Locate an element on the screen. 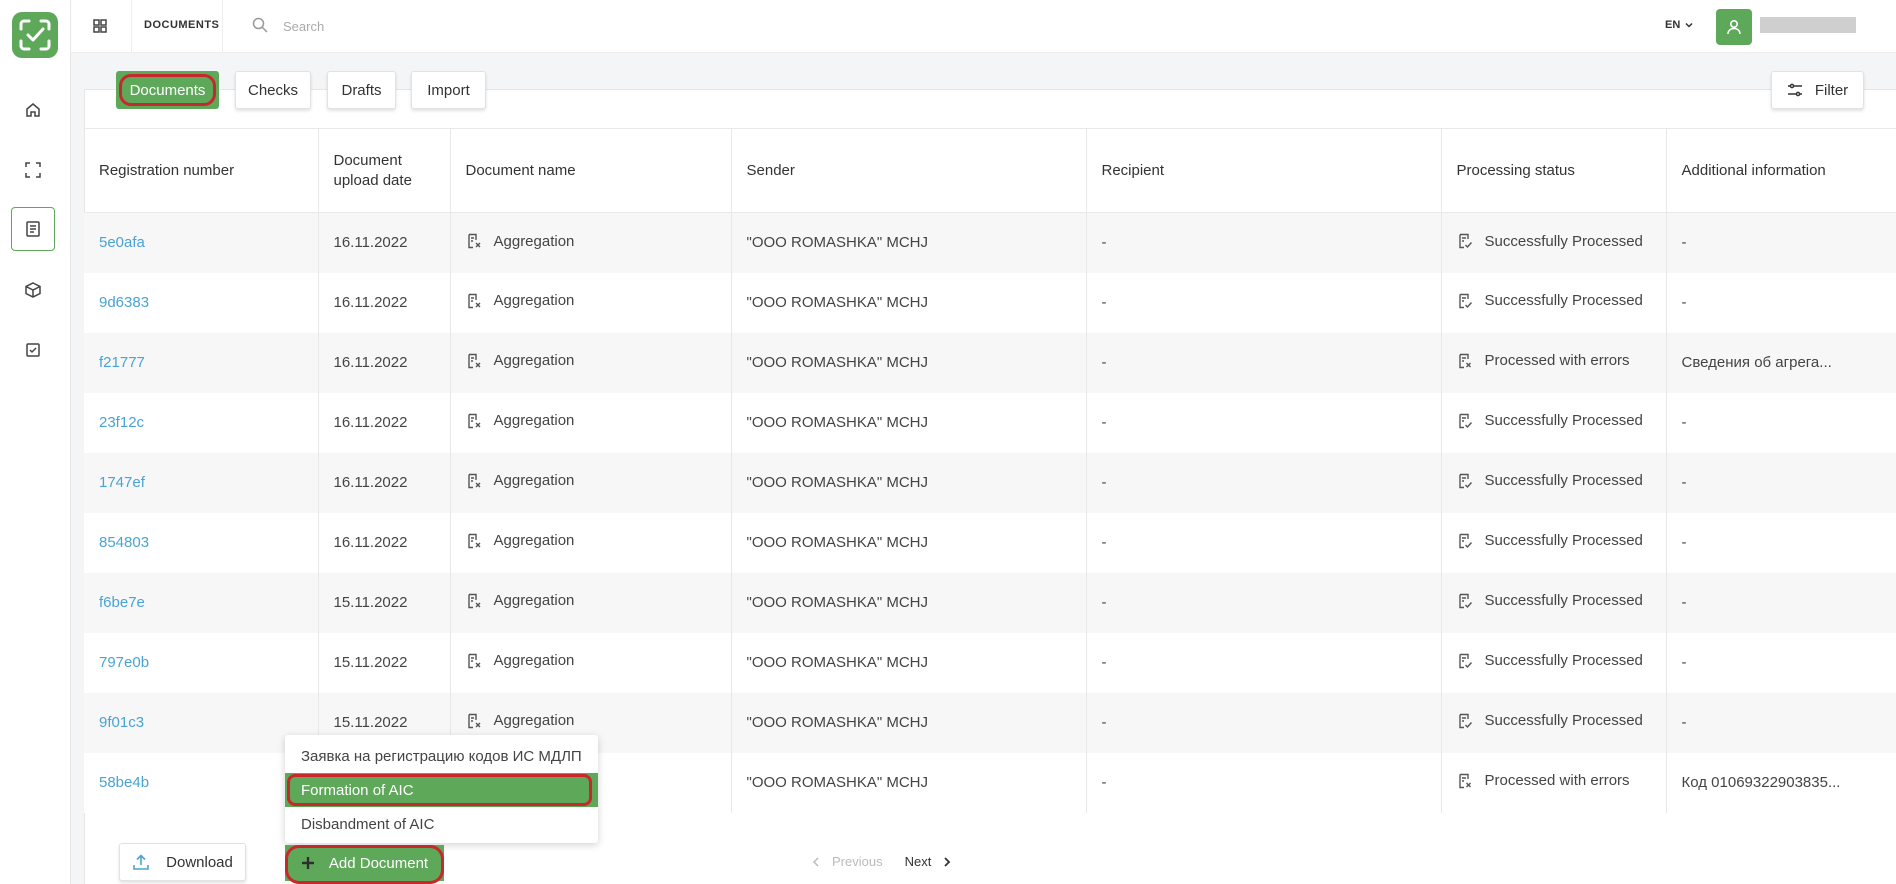  previous-page-button: Previous is located at coordinates (847, 861).